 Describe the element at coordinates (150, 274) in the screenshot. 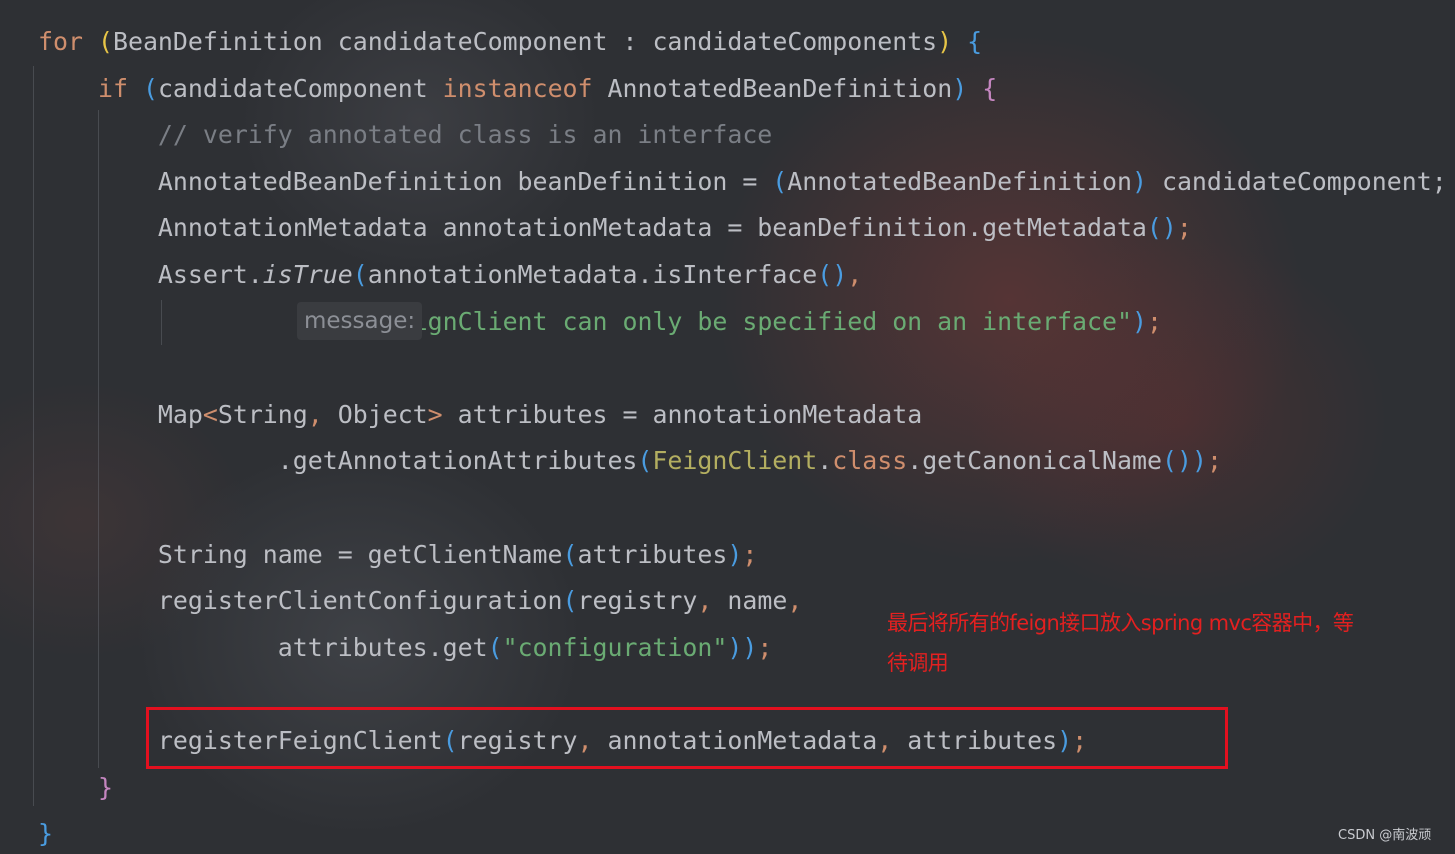

I see `code-token: Assert.` at that location.